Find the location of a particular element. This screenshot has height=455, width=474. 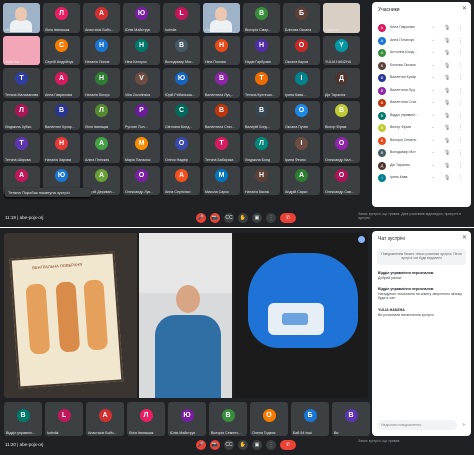

participant-tile: О Оксана Пучек is located at coordinates (301, 115).